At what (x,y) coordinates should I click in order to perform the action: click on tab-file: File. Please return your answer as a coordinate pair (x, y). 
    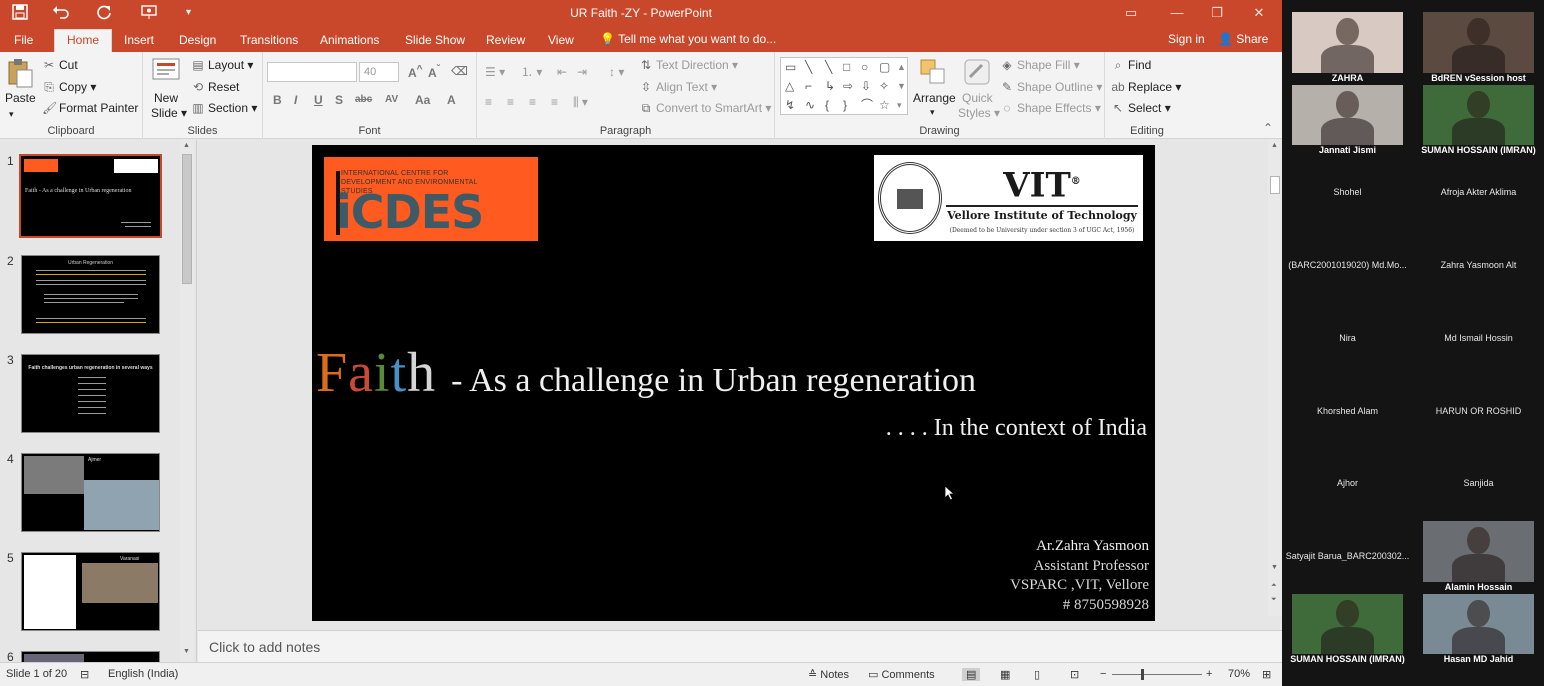
    Looking at the image, I should click on (23, 41).